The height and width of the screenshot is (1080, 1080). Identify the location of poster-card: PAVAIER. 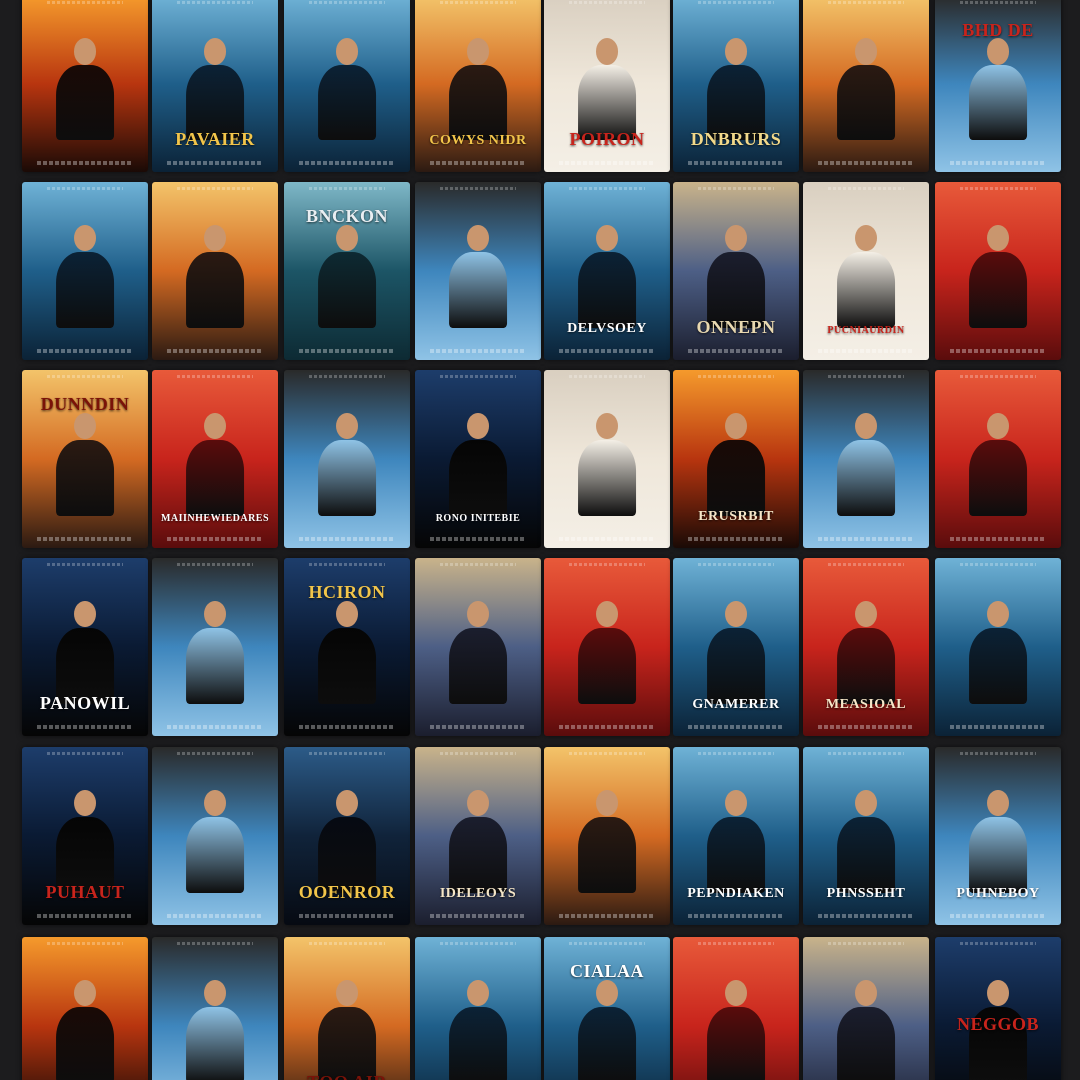
(215, 86).